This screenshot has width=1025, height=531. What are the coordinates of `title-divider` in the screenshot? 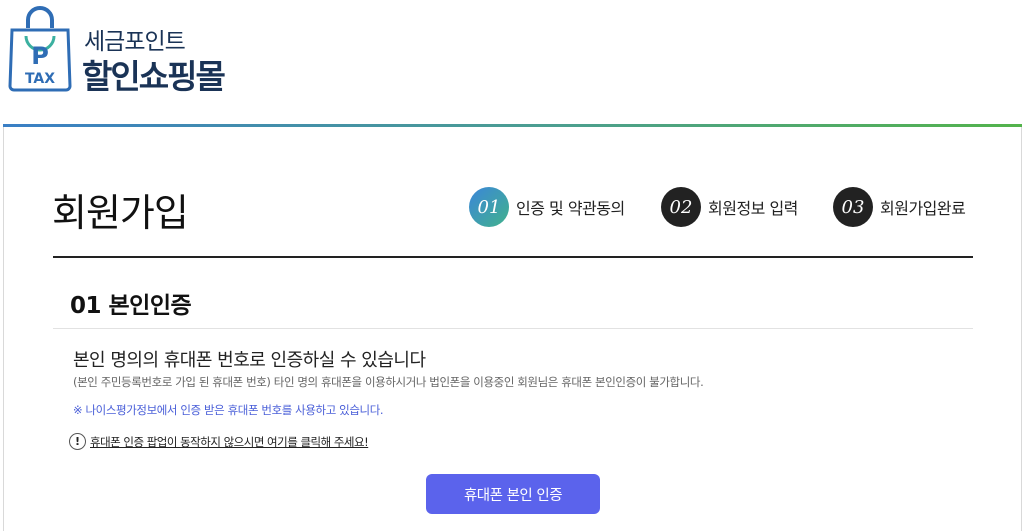 It's located at (513, 257).